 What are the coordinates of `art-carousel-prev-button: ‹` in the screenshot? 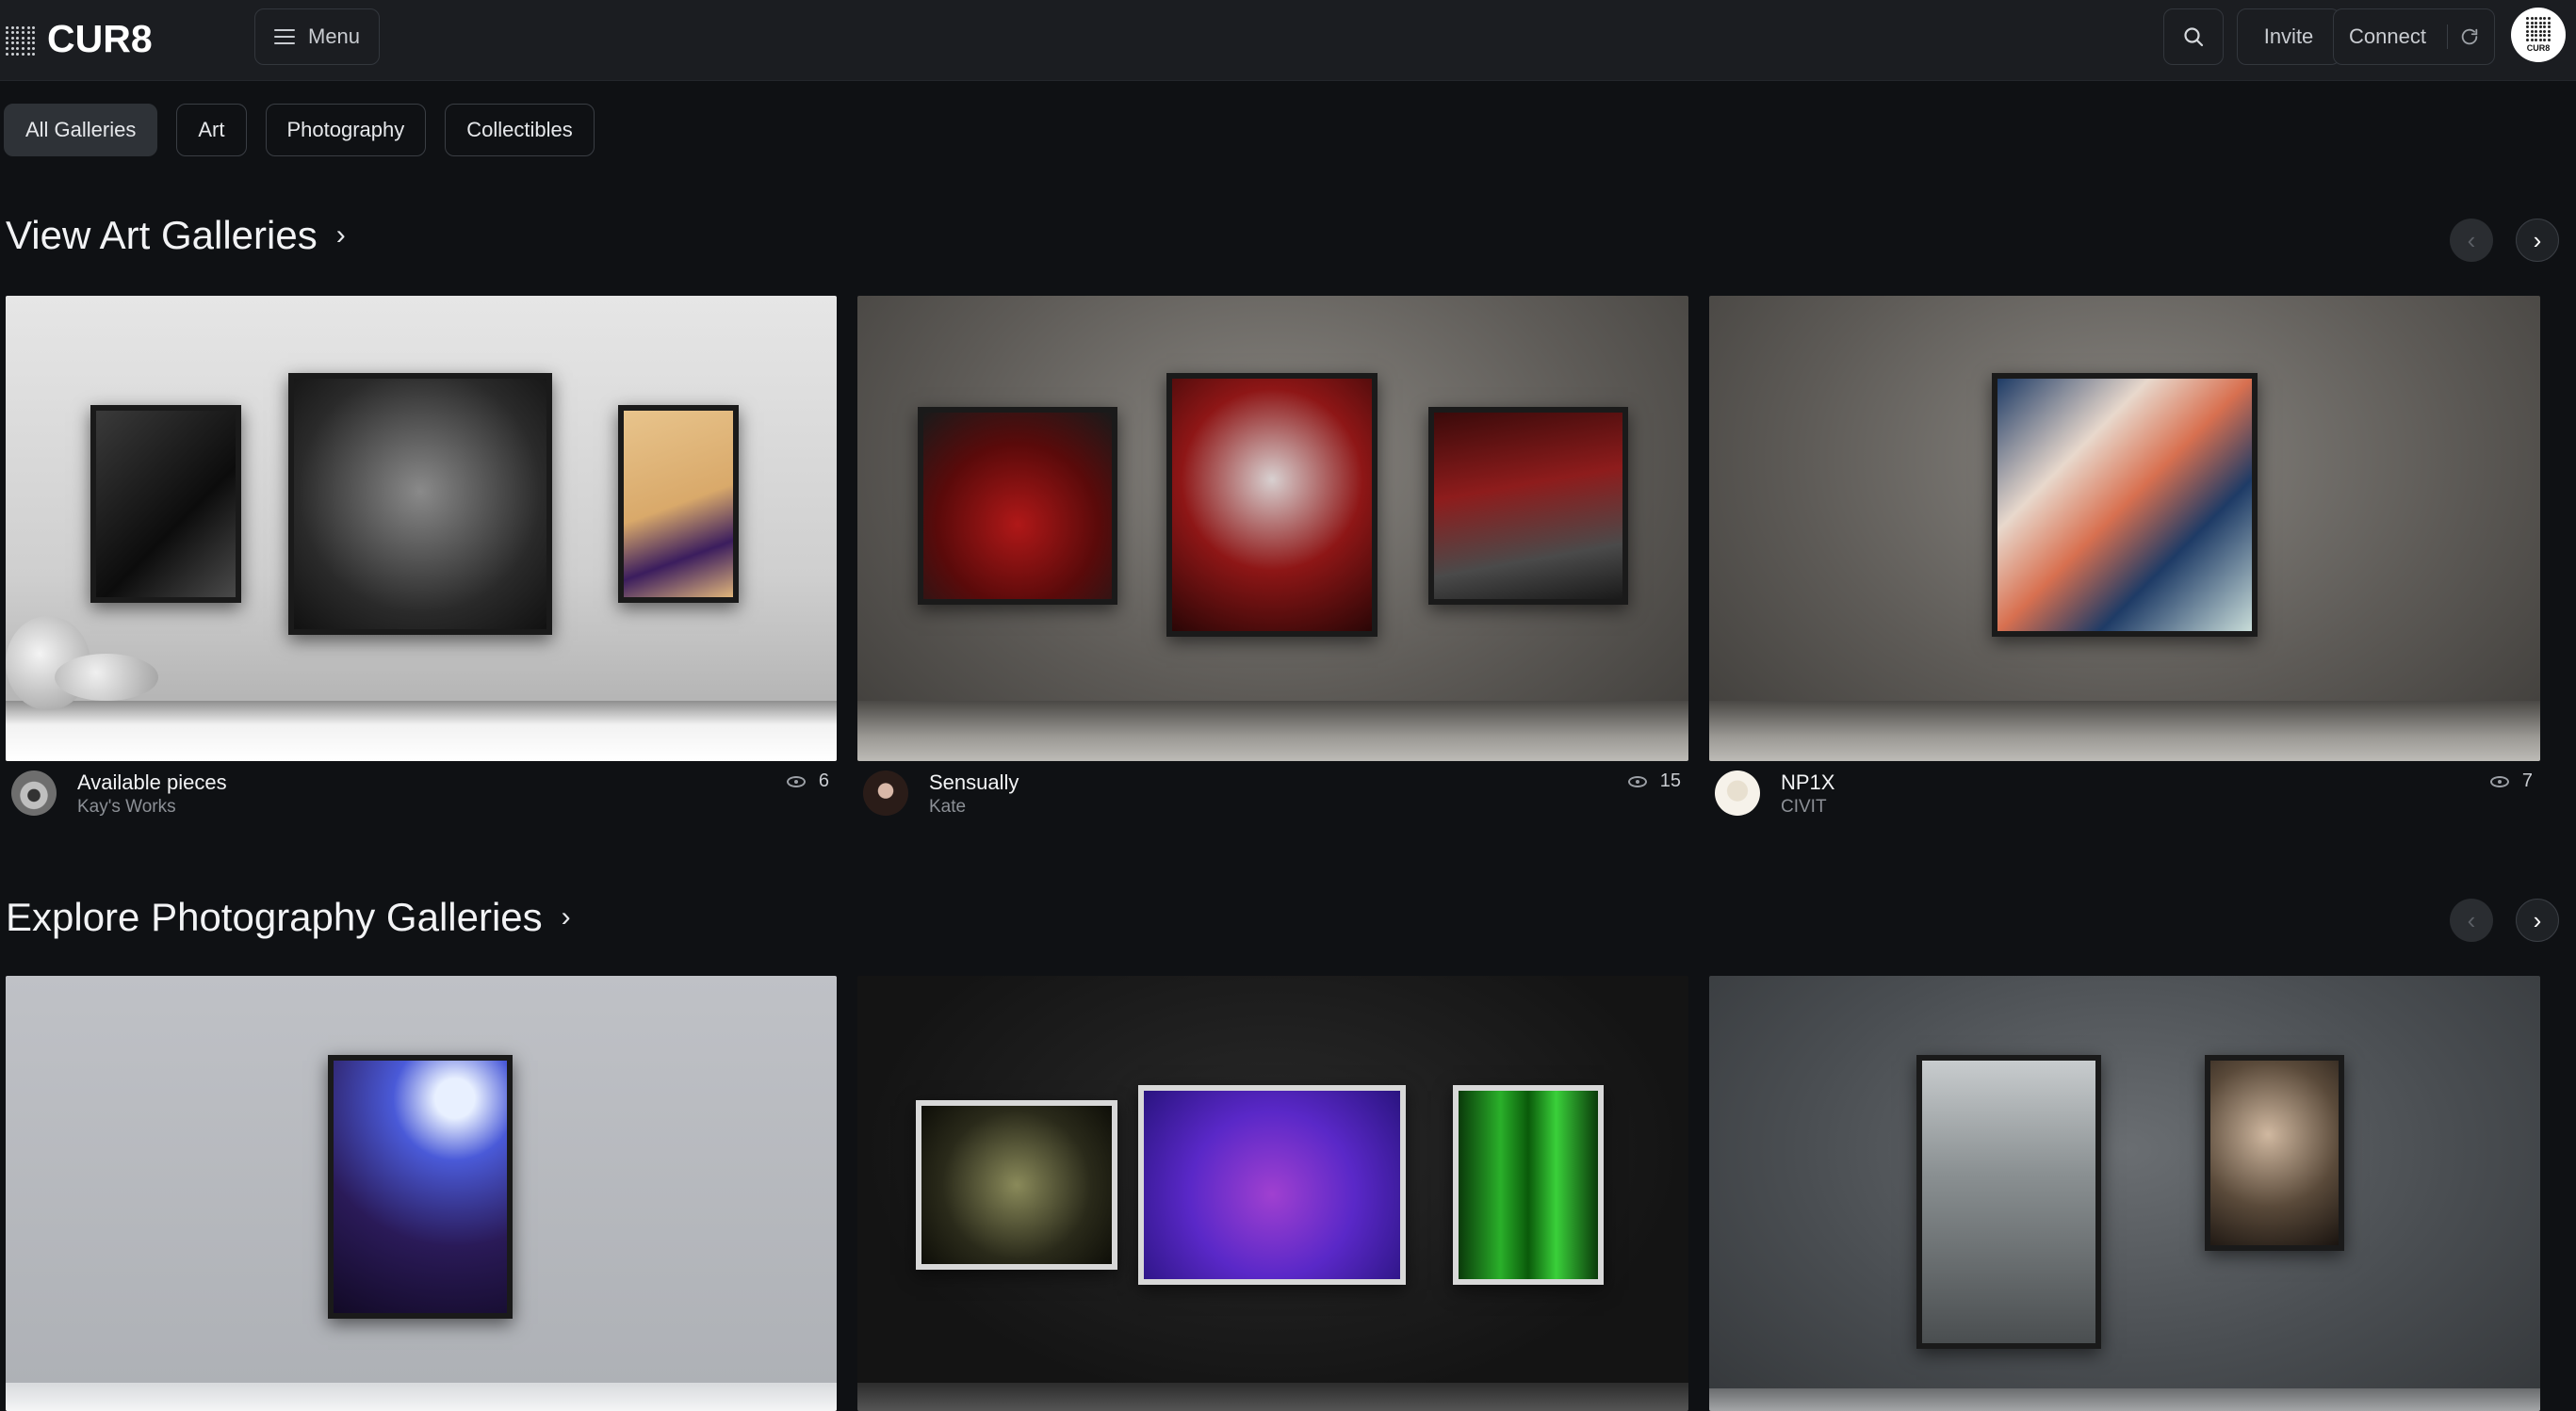 It's located at (2471, 240).